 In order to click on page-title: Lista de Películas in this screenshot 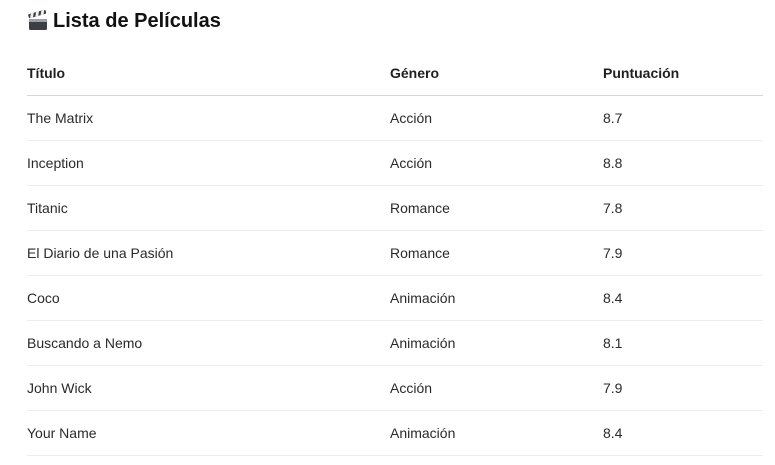, I will do `click(124, 21)`.